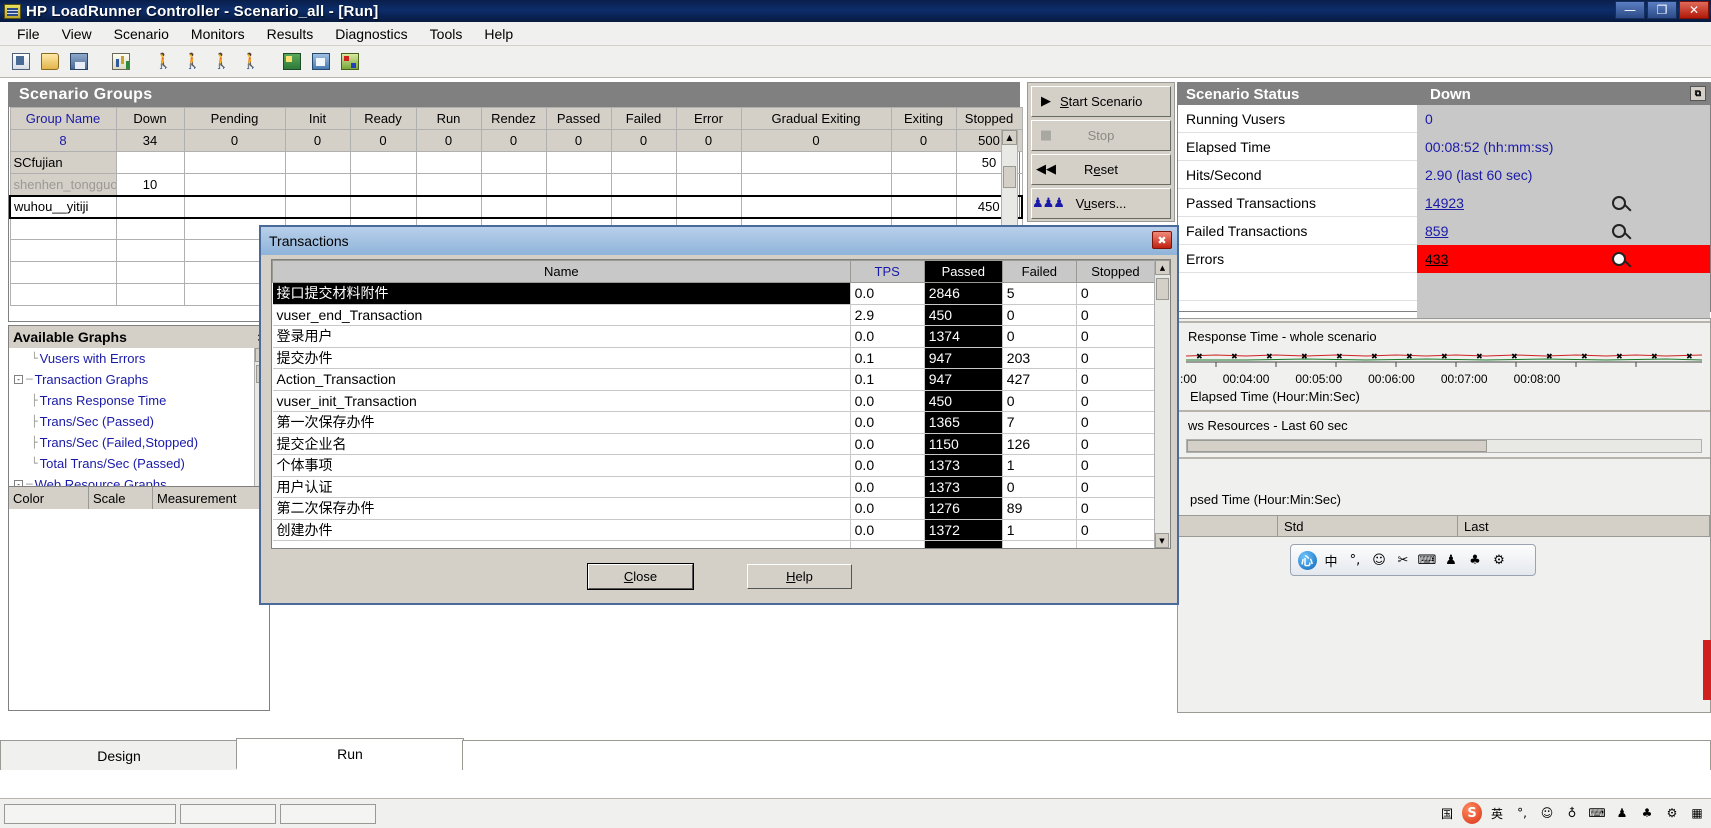  I want to click on tx-col-tps: TPS, so click(887, 271).